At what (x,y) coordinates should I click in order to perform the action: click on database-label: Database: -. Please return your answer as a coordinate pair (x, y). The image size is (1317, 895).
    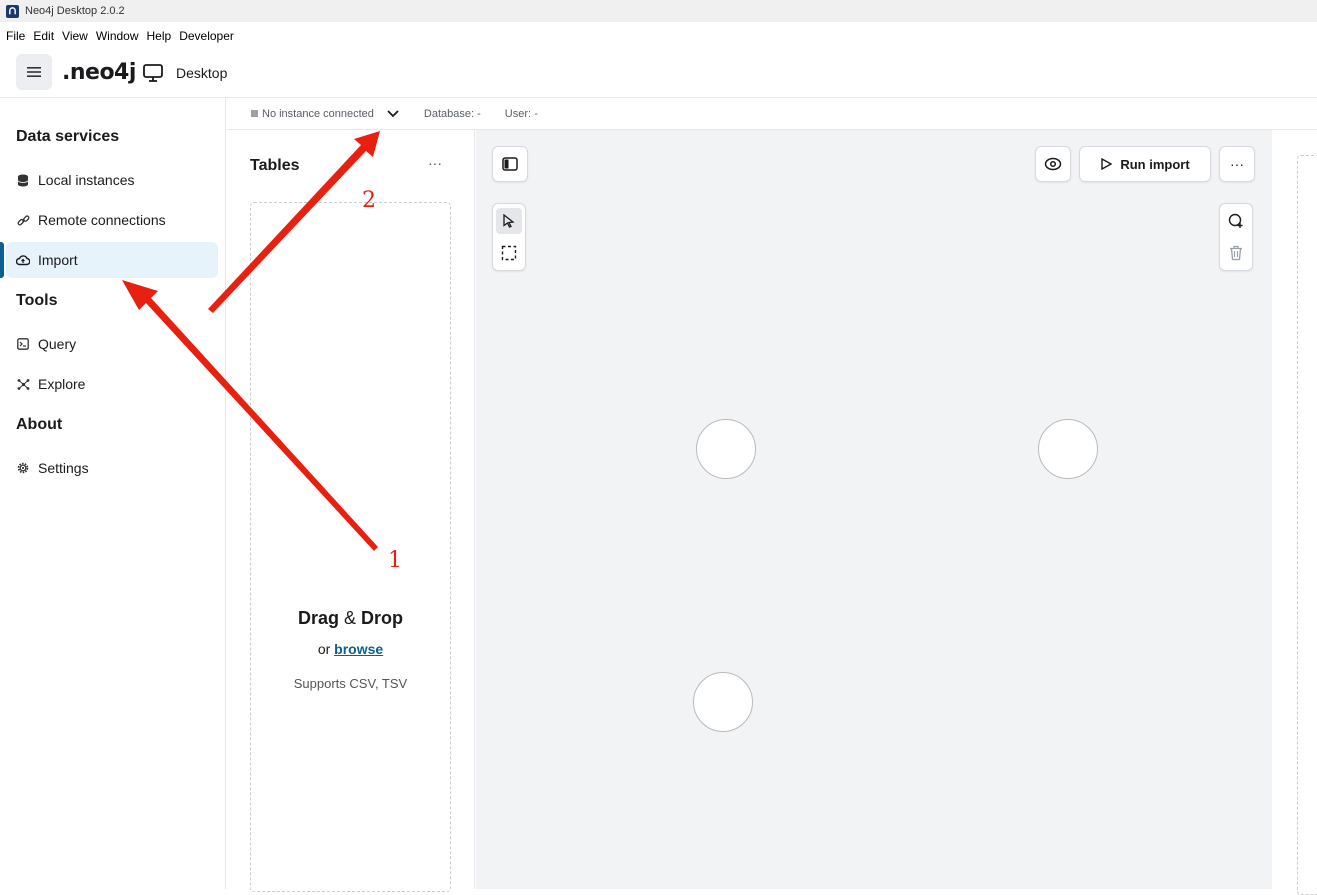
    Looking at the image, I should click on (452, 113).